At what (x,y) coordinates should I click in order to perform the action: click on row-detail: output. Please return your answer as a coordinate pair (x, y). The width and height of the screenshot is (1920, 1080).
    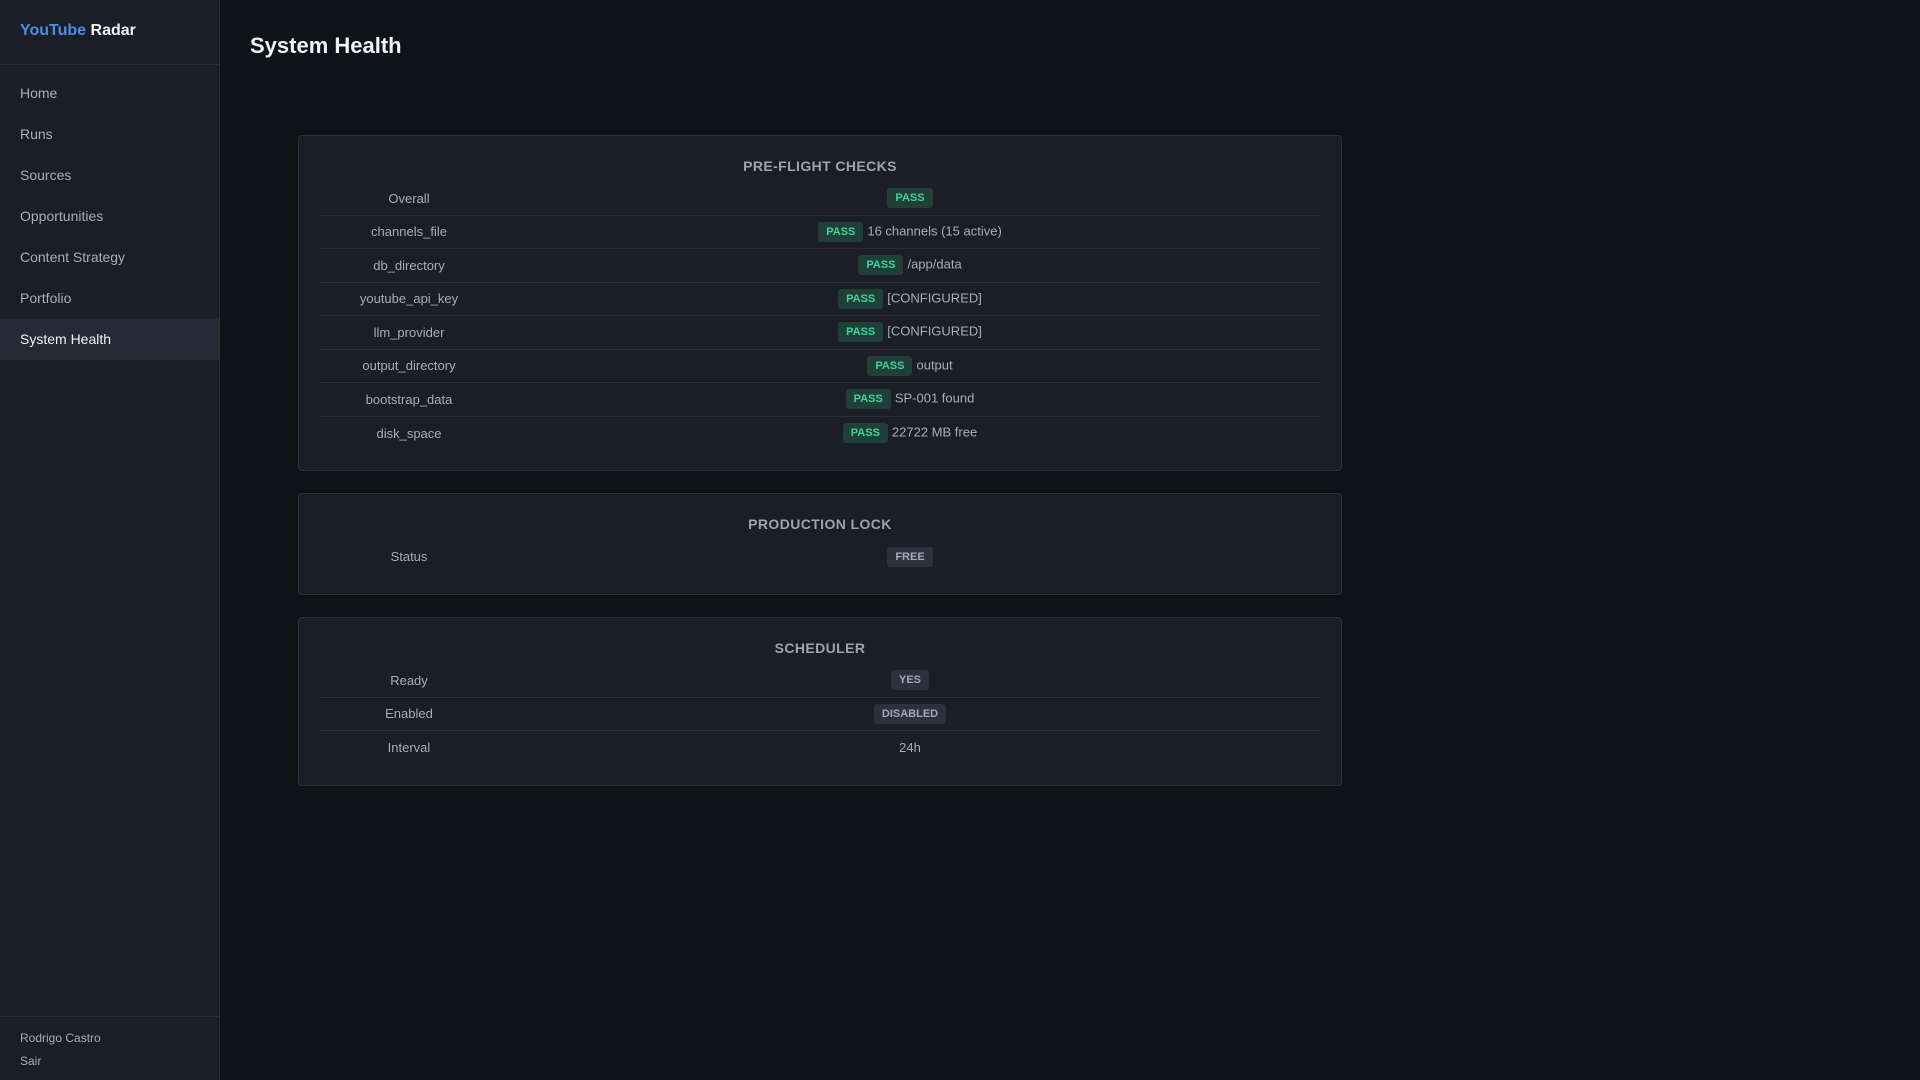
    Looking at the image, I should click on (934, 365).